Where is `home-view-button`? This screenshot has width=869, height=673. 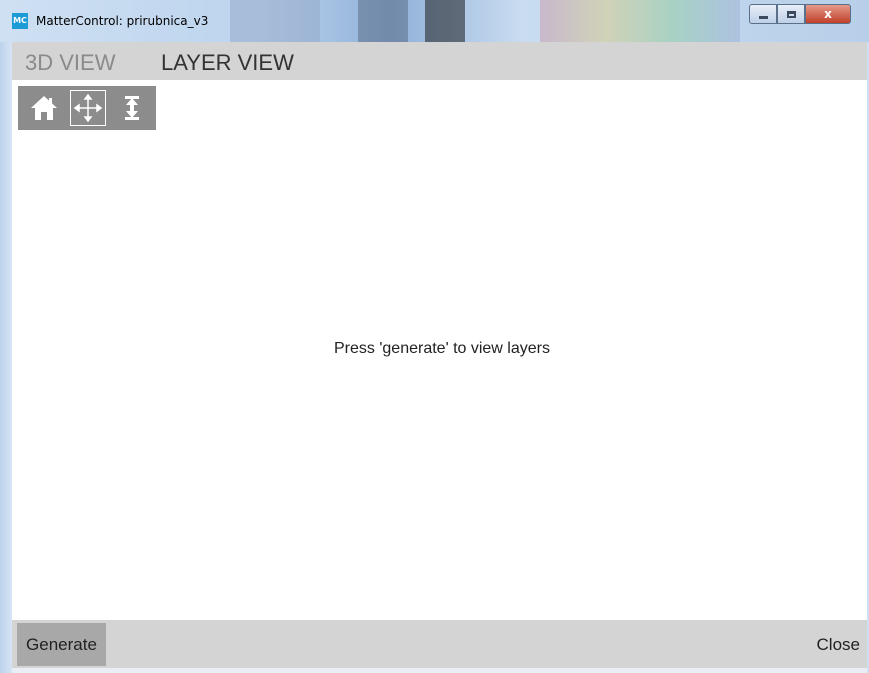 home-view-button is located at coordinates (44, 108).